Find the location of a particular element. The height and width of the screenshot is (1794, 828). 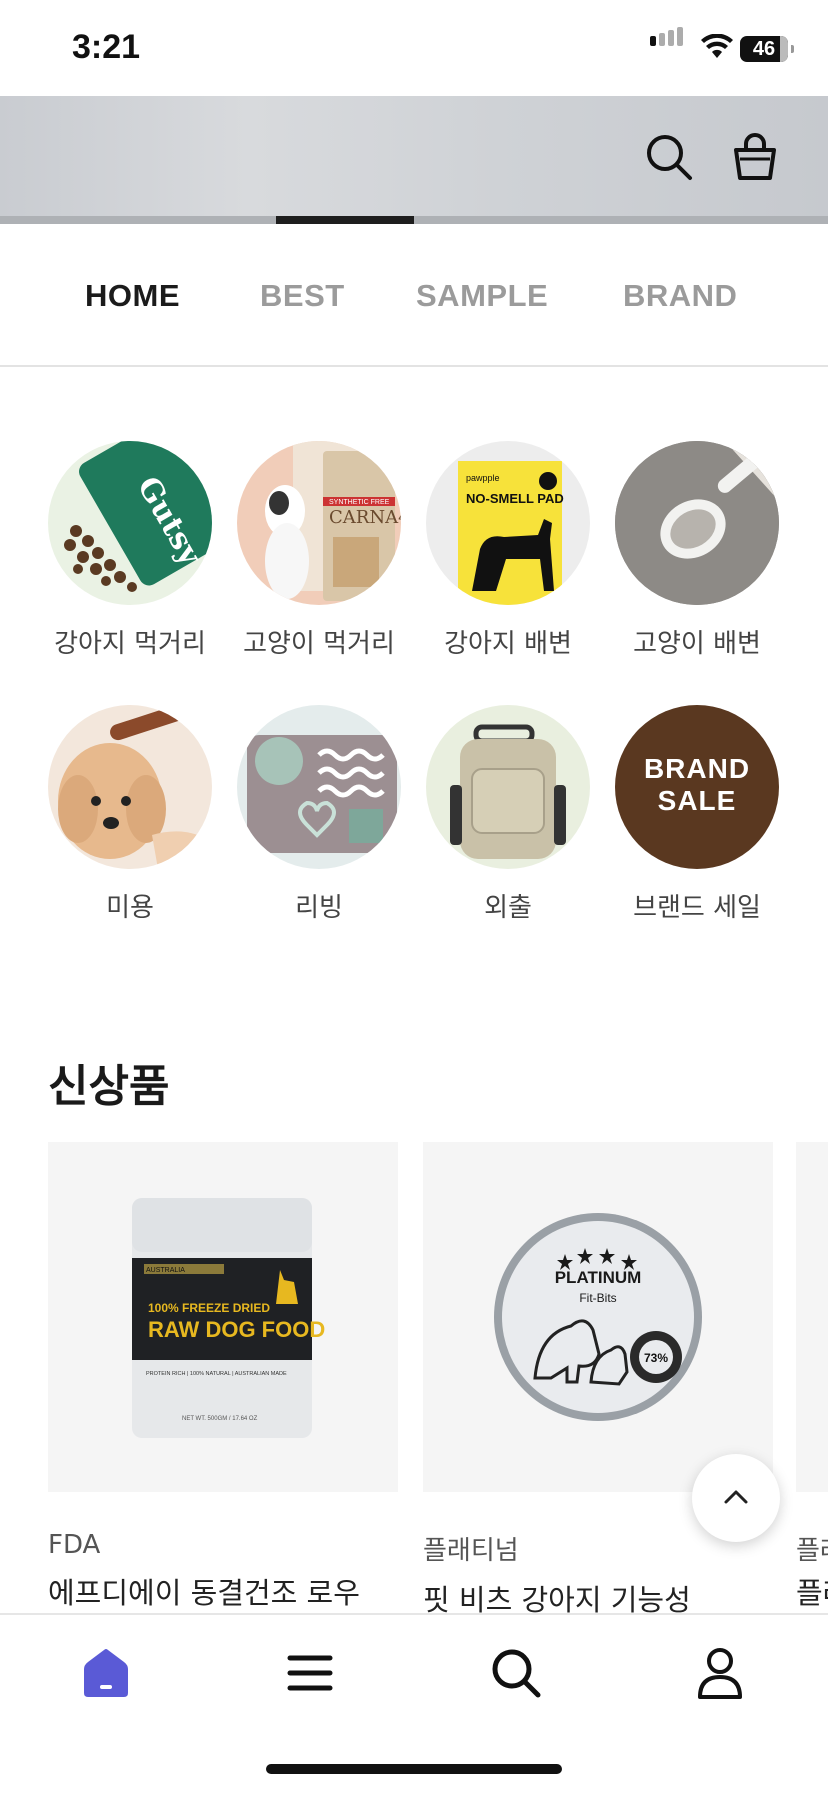

scroll-to-top-button is located at coordinates (736, 1498).